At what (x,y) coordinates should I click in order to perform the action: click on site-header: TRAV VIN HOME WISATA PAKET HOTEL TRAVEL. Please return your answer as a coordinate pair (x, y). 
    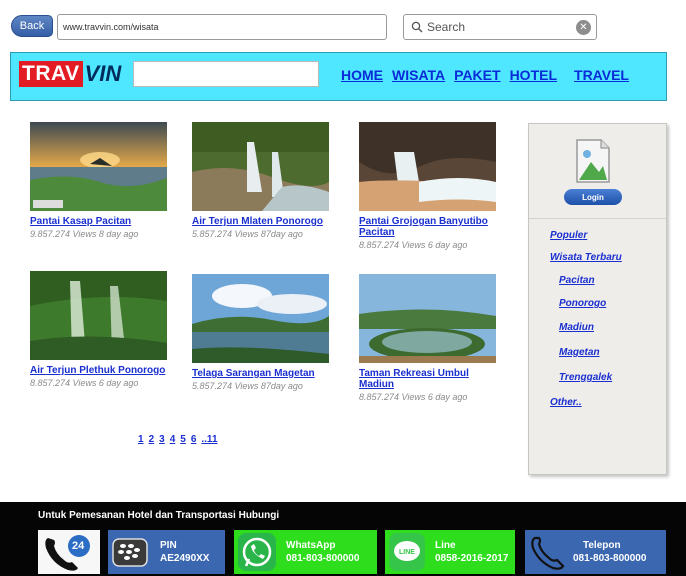
    Looking at the image, I should click on (338, 76).